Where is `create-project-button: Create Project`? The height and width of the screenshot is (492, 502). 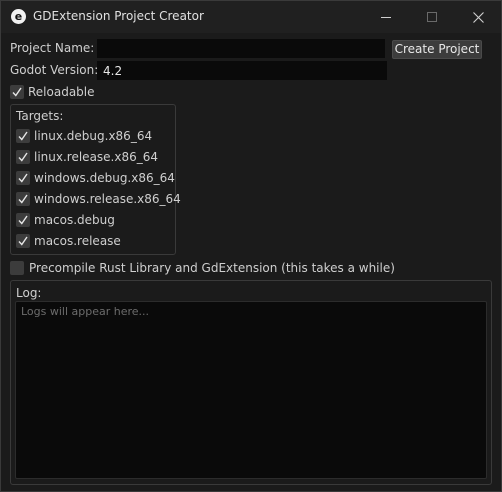 create-project-button: Create Project is located at coordinates (437, 49).